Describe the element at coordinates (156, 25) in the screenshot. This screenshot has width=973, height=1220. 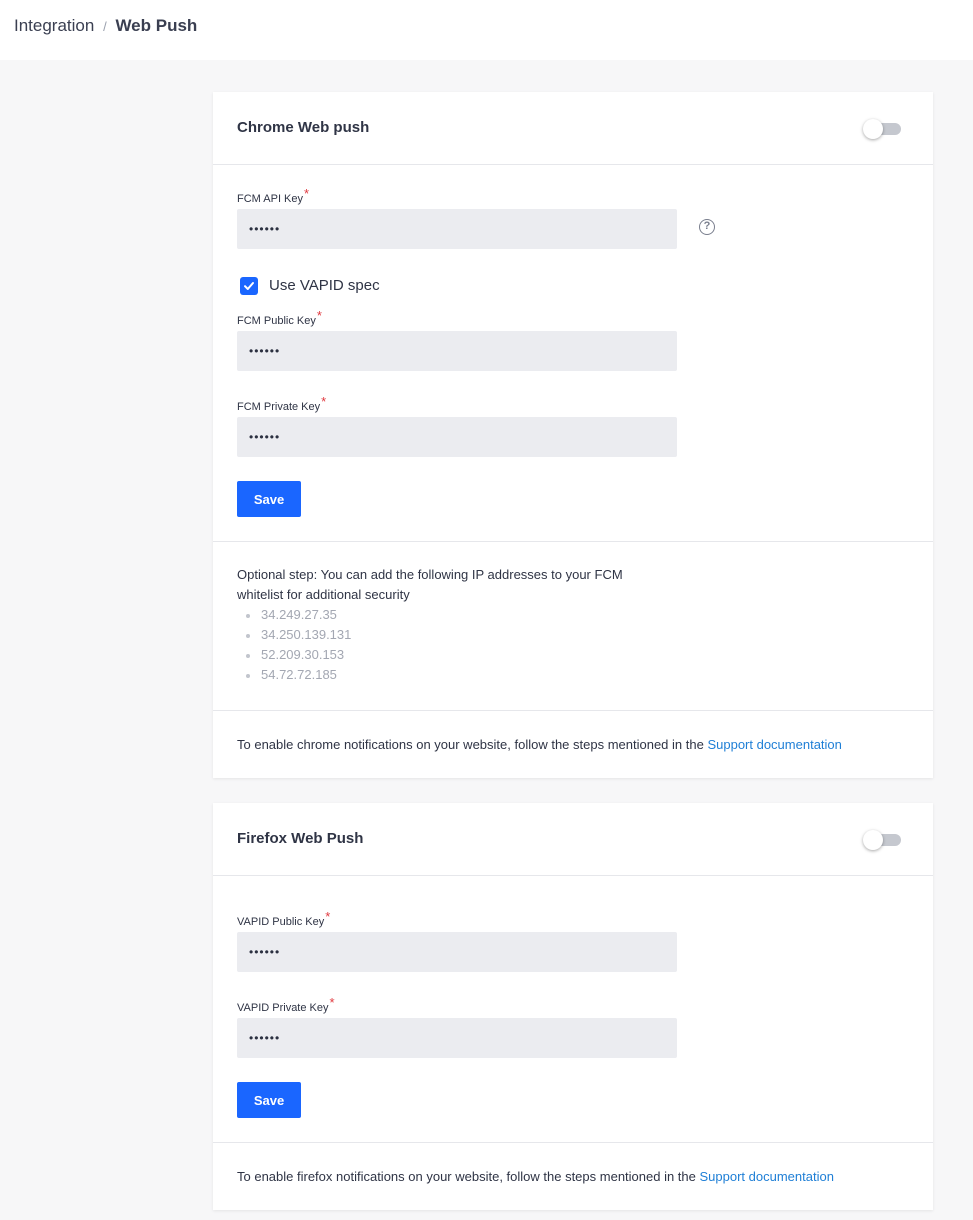
I see `breadcrumb-current: Web Push` at that location.